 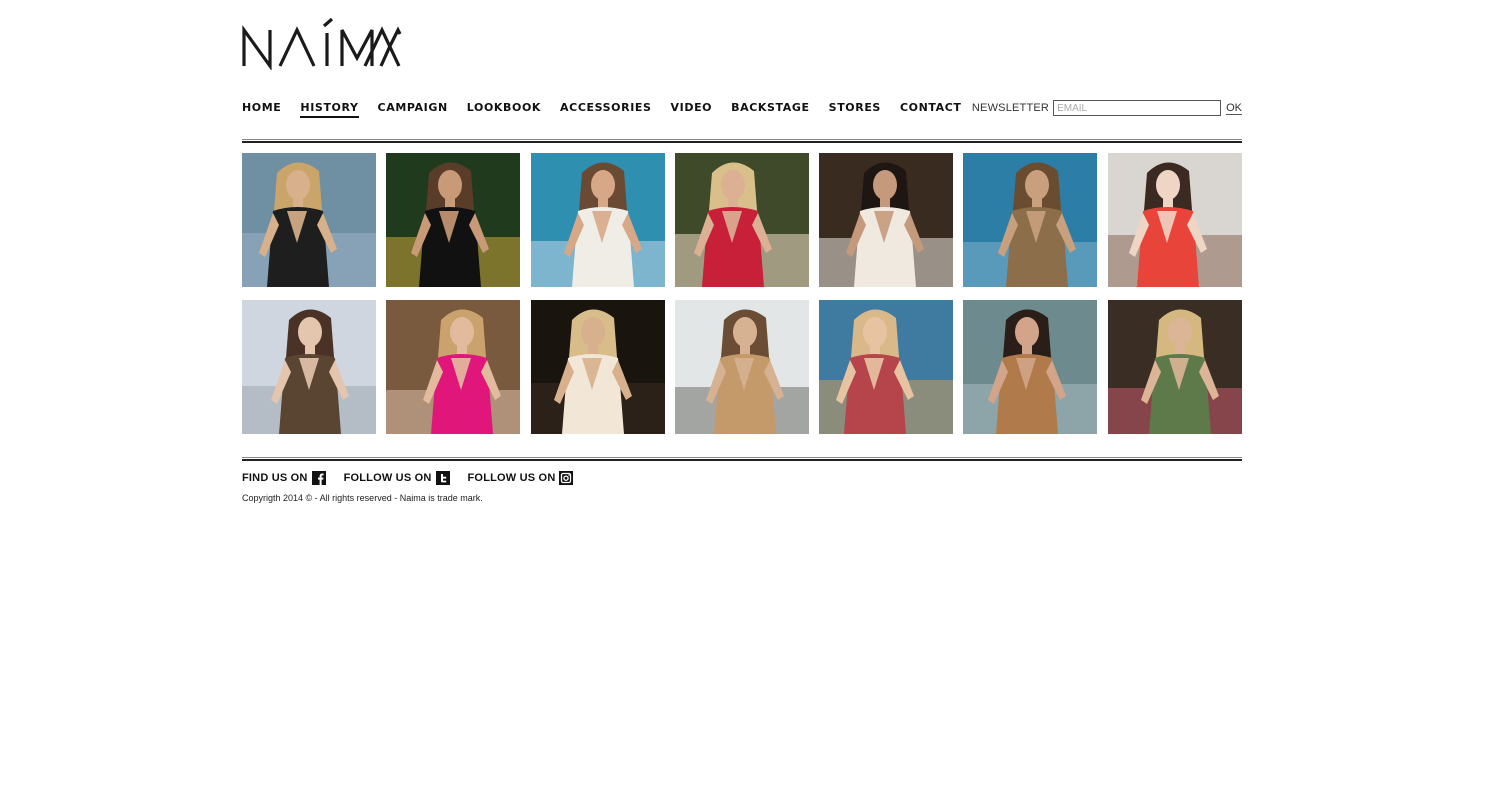 I want to click on header-divider, so click(x=742, y=141).